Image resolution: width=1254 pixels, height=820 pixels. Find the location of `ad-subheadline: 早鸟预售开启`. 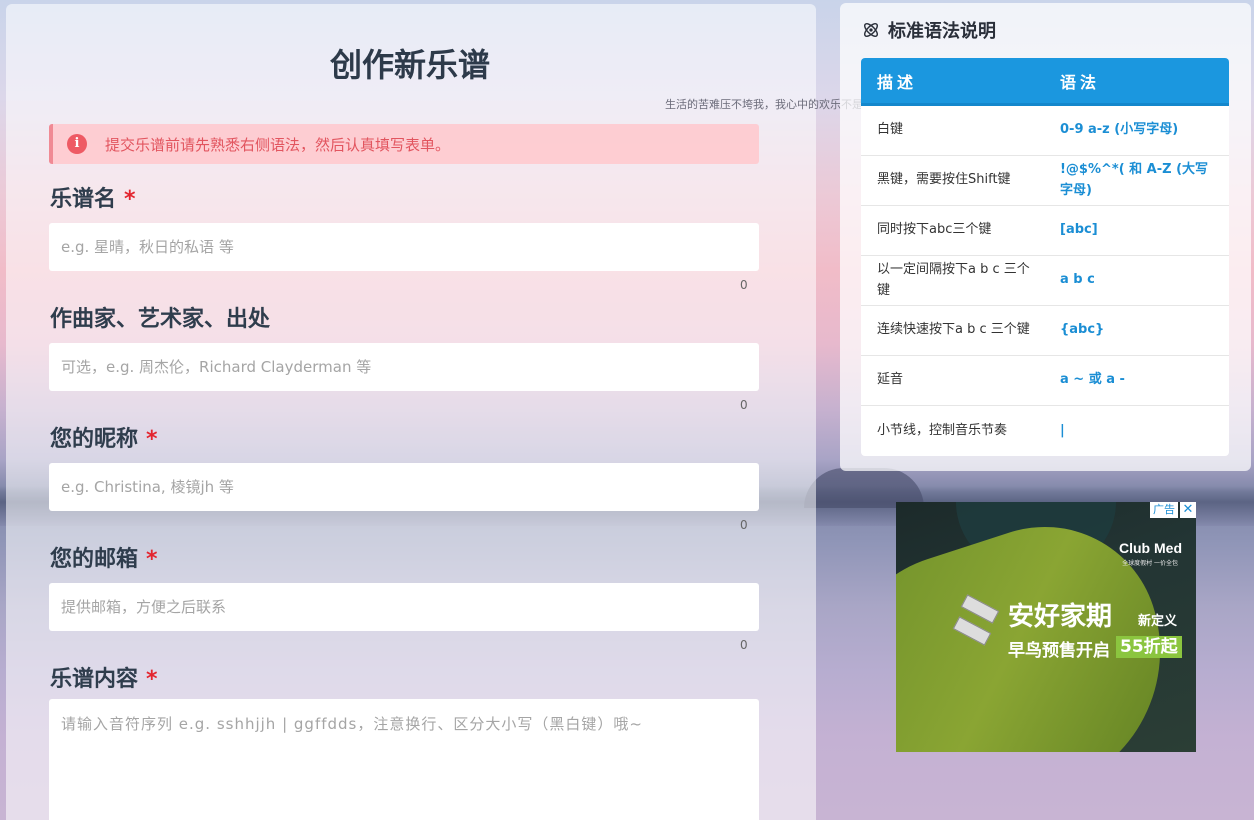

ad-subheadline: 早鸟预售开启 is located at coordinates (1059, 651).